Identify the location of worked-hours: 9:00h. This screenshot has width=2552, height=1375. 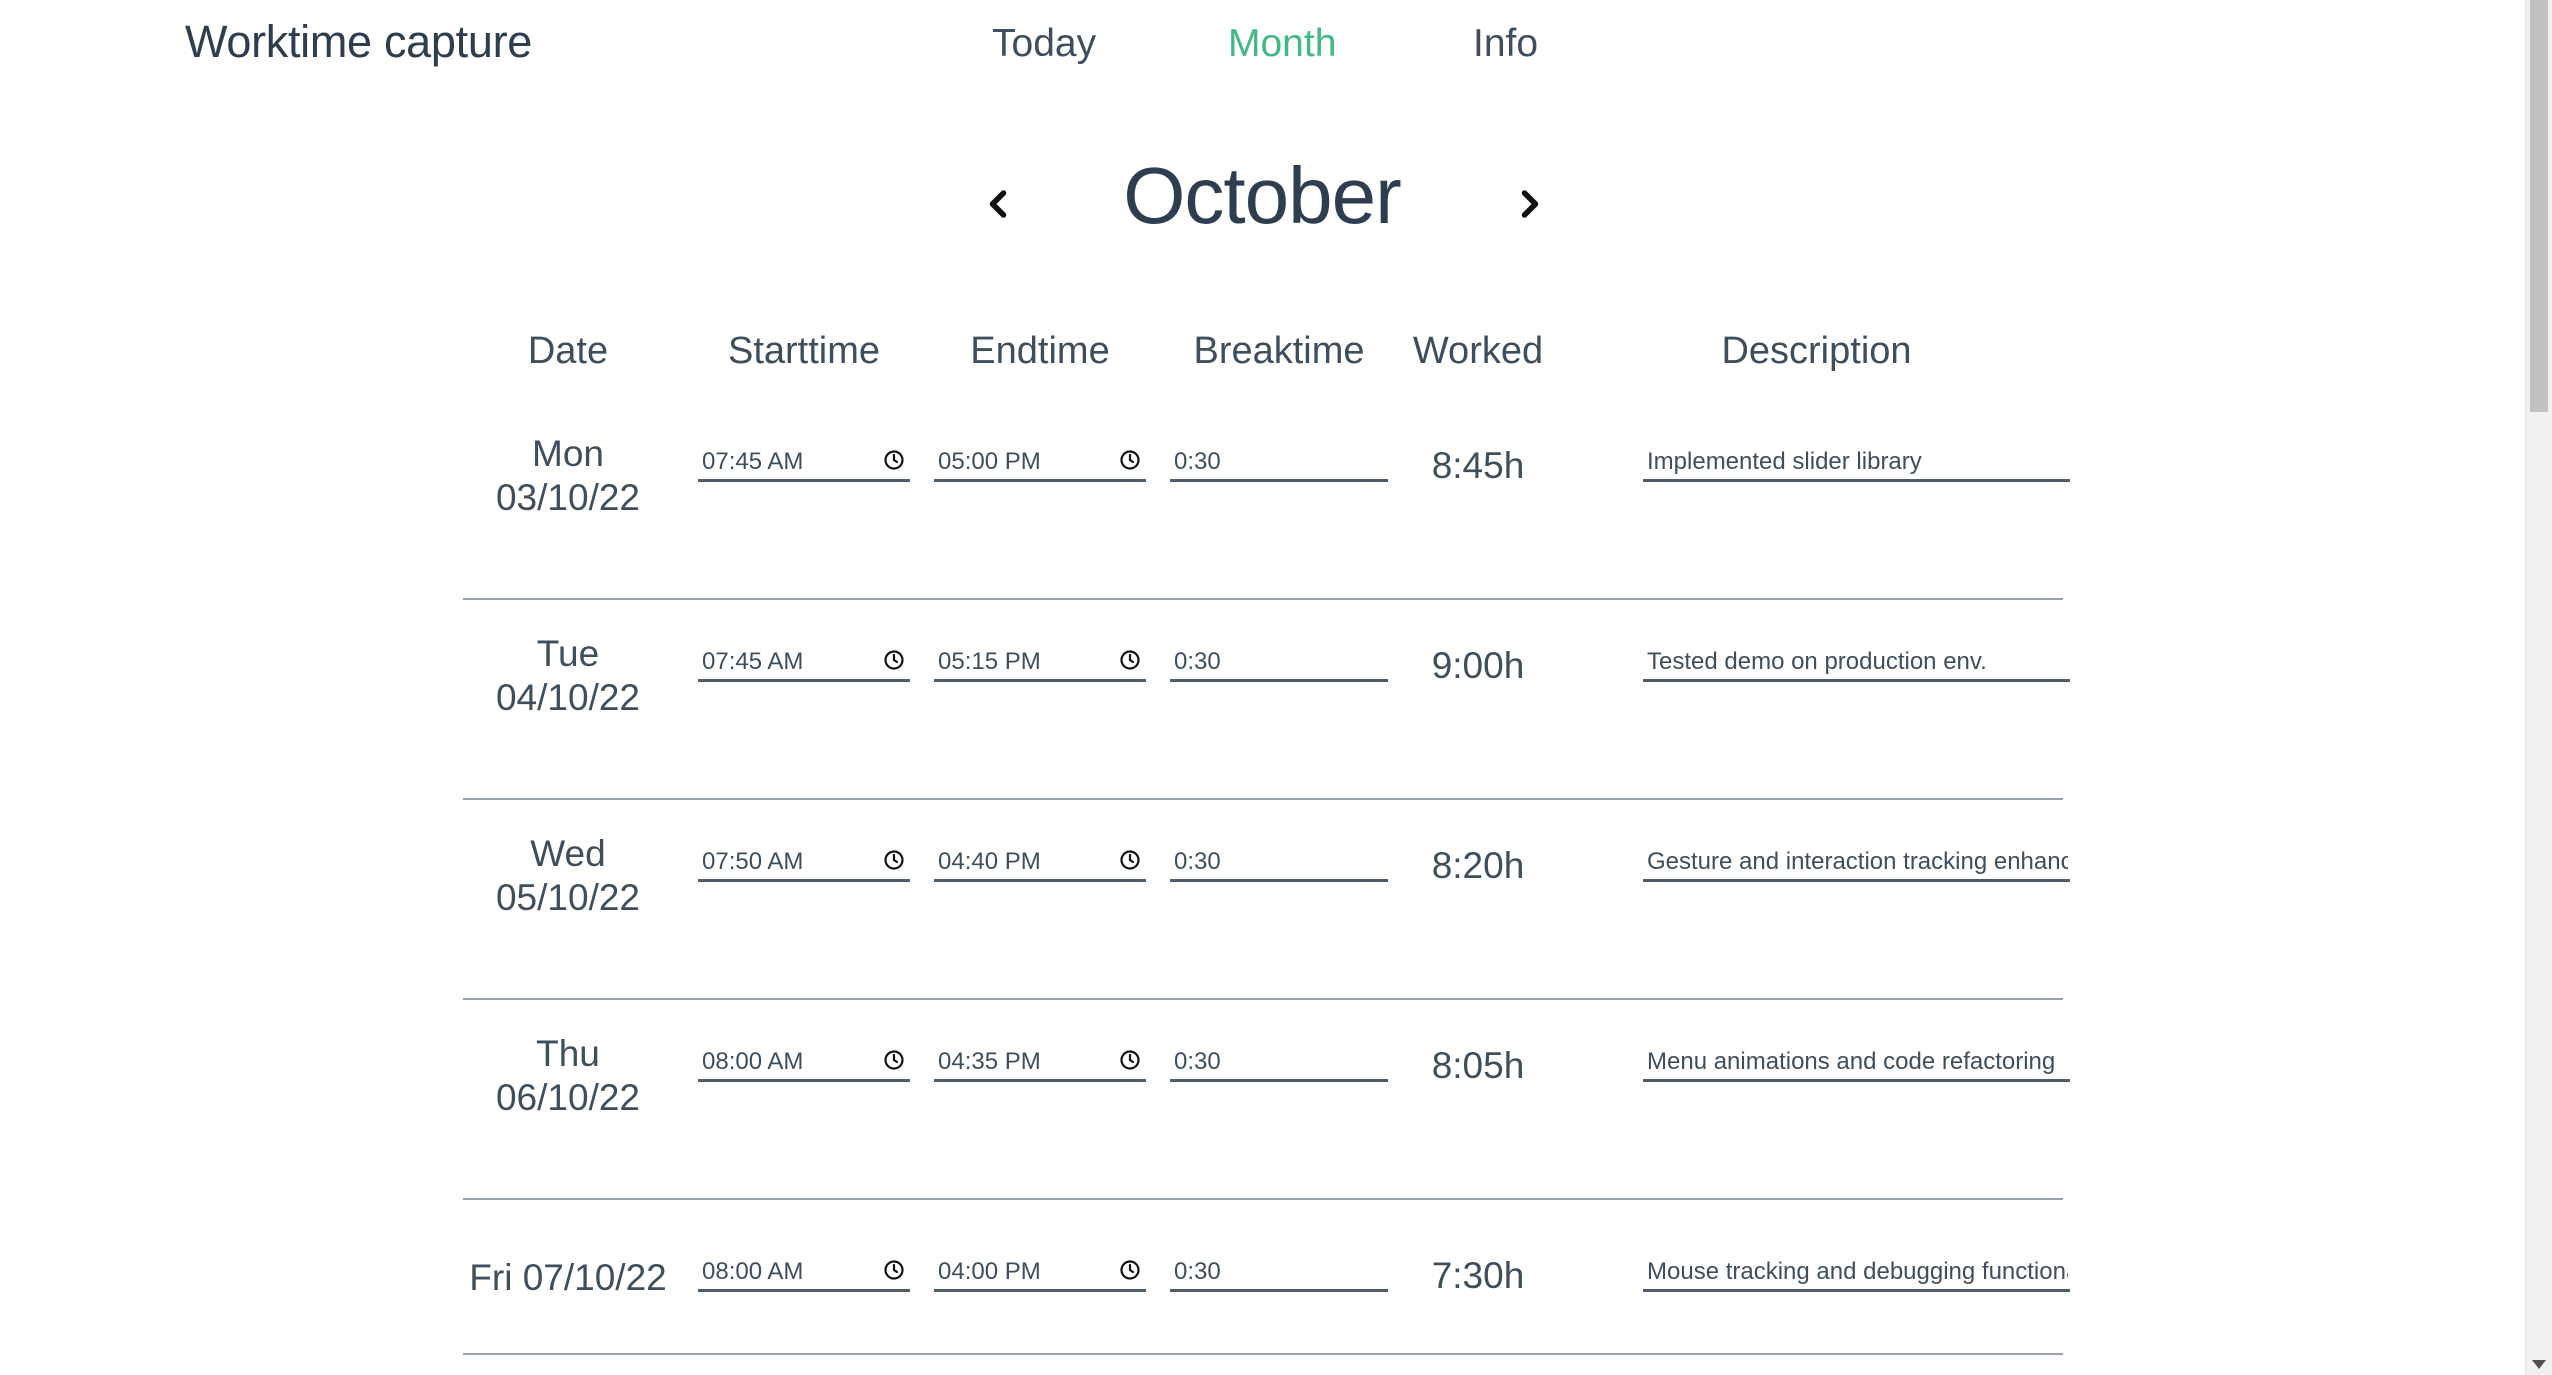
(1478, 665).